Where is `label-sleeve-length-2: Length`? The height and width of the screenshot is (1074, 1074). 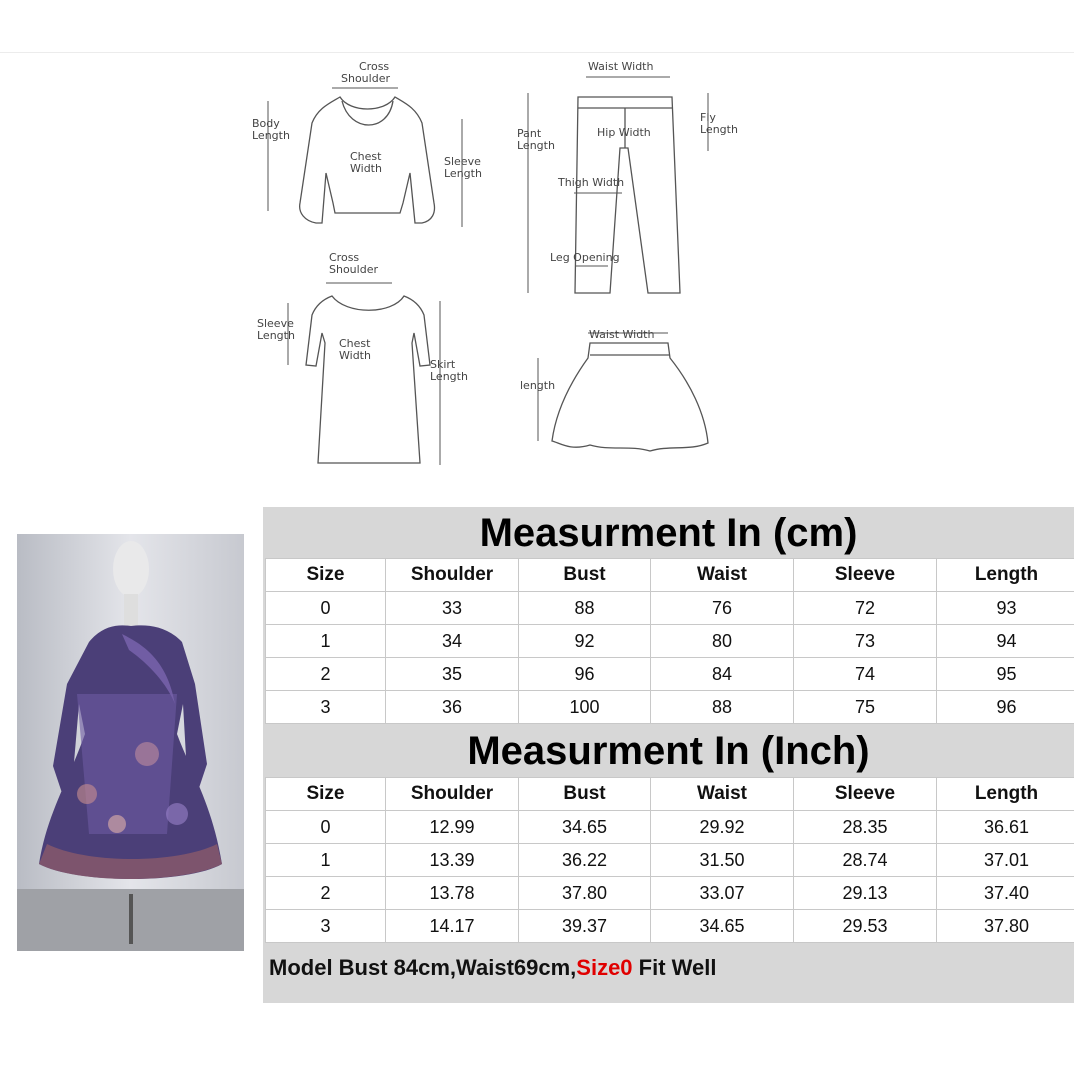
label-sleeve-length-2: Length is located at coordinates (463, 173).